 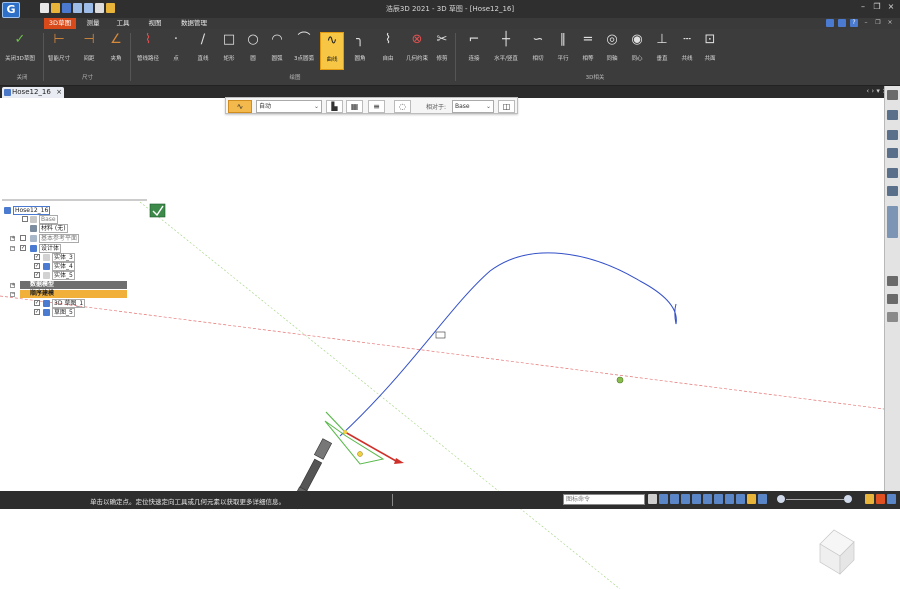 What do you see at coordinates (718, 499) in the screenshot?
I see `view-orient-icon` at bounding box center [718, 499].